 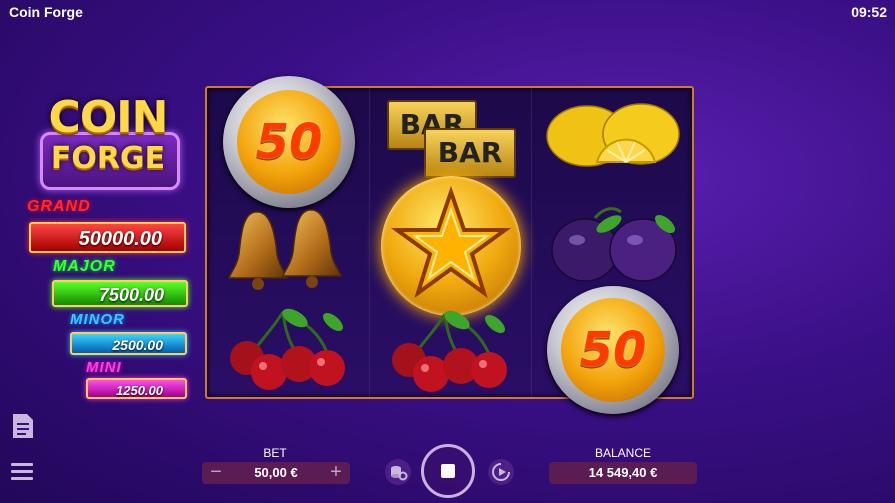 What do you see at coordinates (216, 473) in the screenshot?
I see `bet-decrease-button: −` at bounding box center [216, 473].